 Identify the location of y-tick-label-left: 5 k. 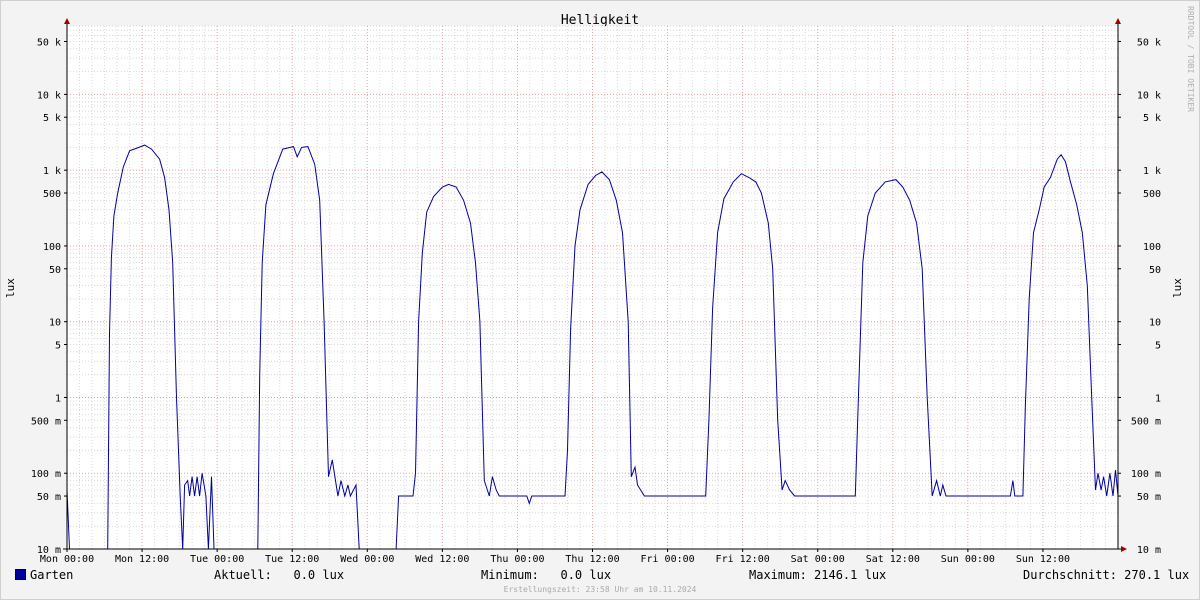
(52, 118).